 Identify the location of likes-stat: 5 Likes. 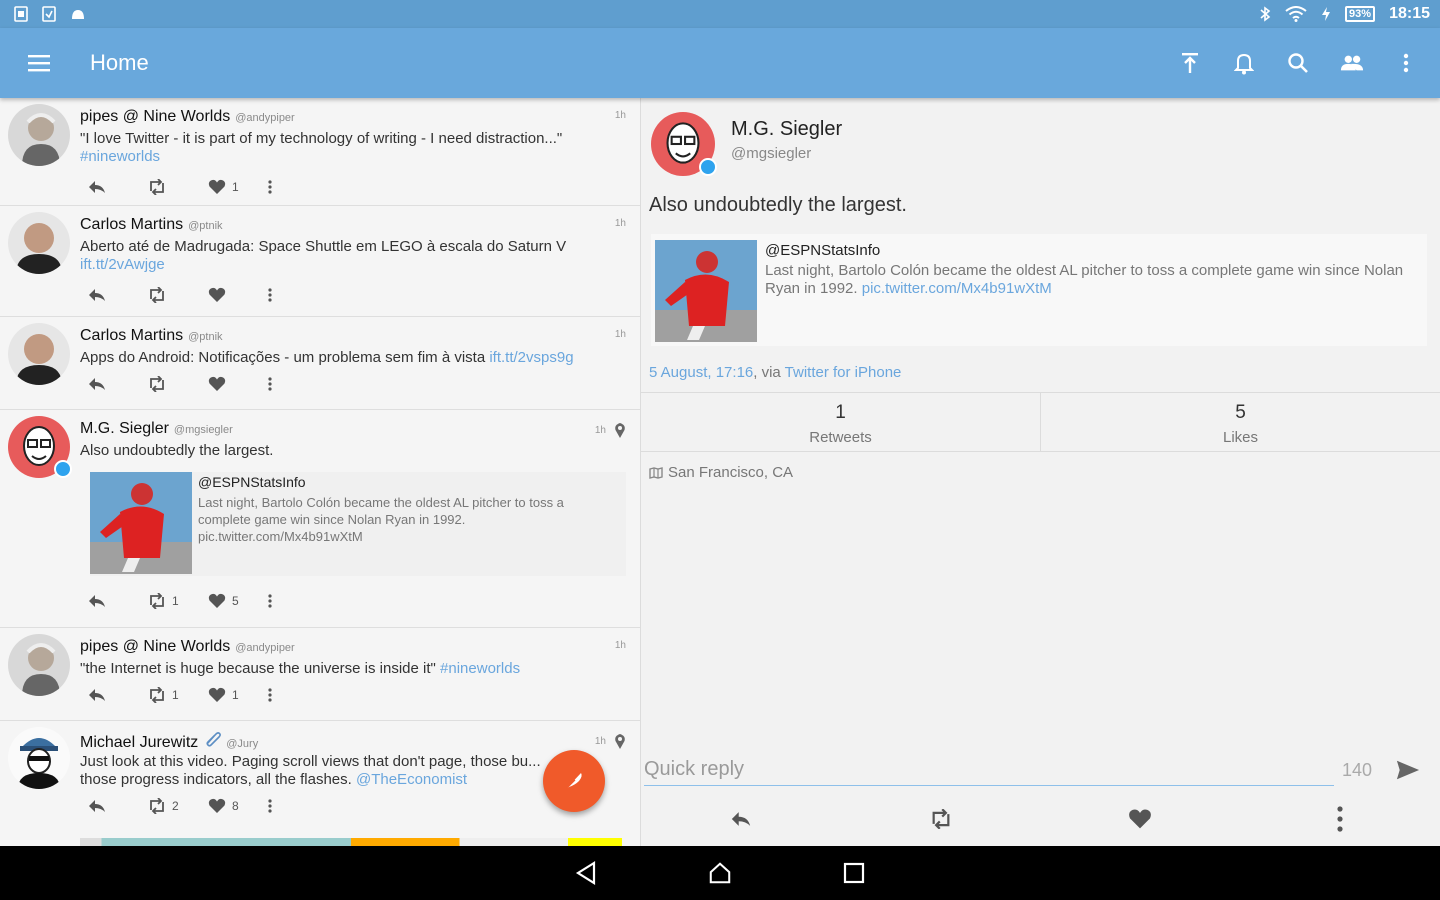
(1240, 422).